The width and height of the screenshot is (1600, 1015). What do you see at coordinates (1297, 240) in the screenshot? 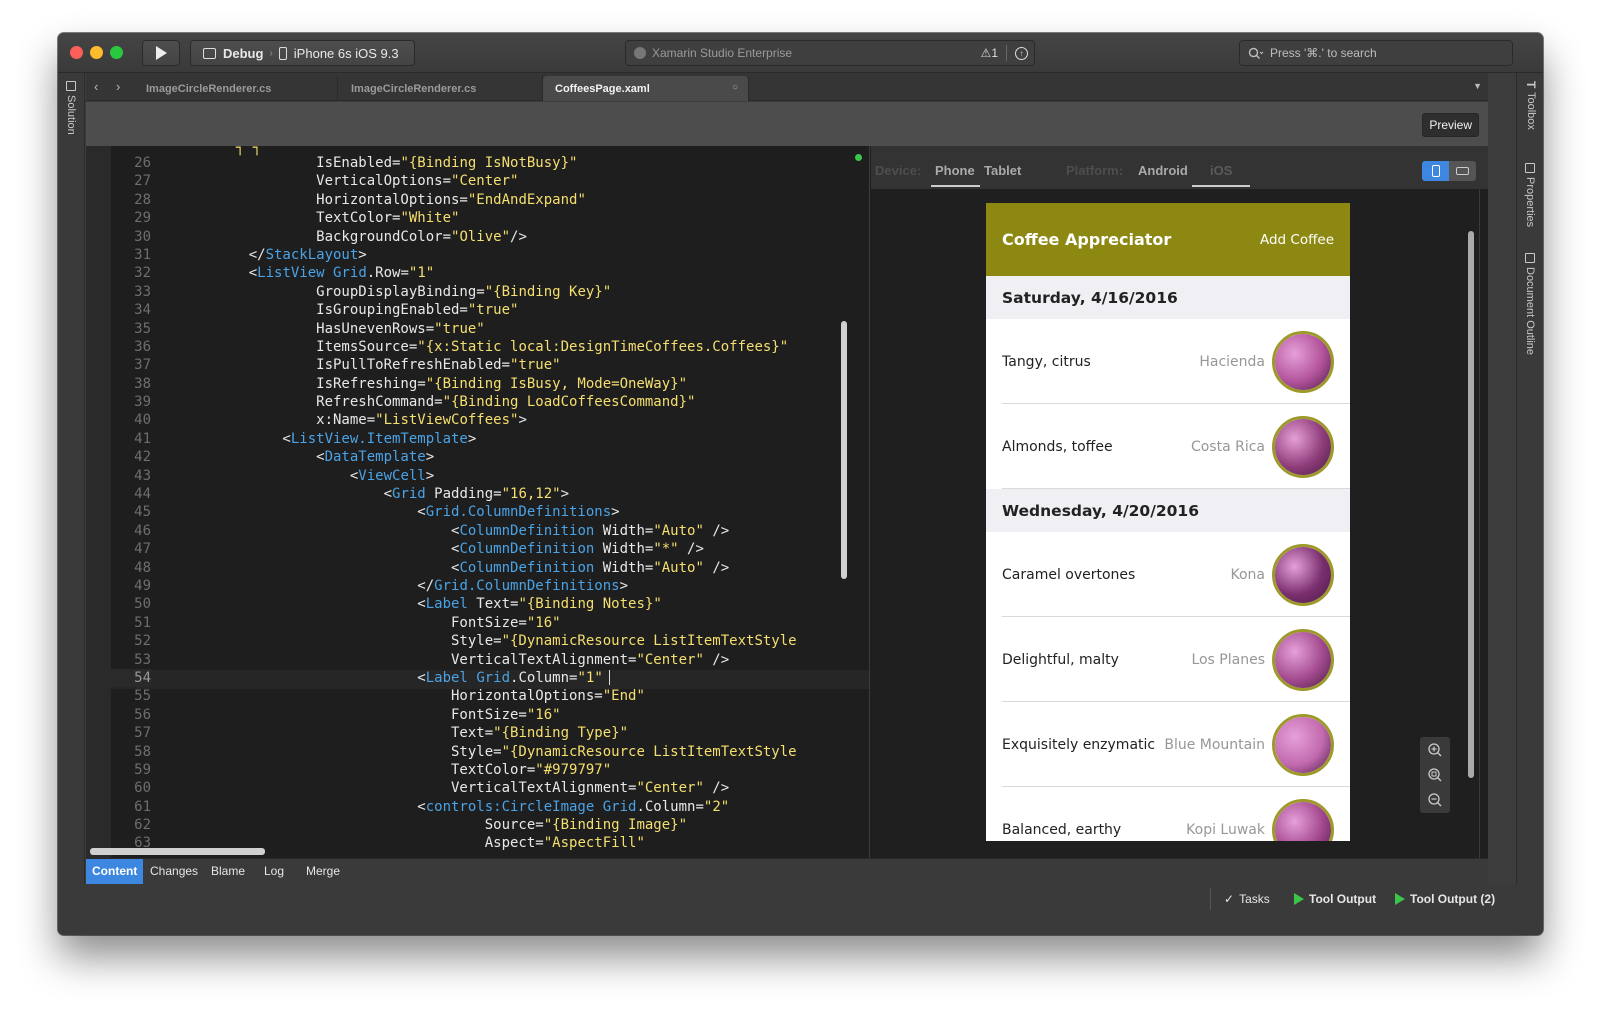
I see `add-coffee-button: Add Coffee` at bounding box center [1297, 240].